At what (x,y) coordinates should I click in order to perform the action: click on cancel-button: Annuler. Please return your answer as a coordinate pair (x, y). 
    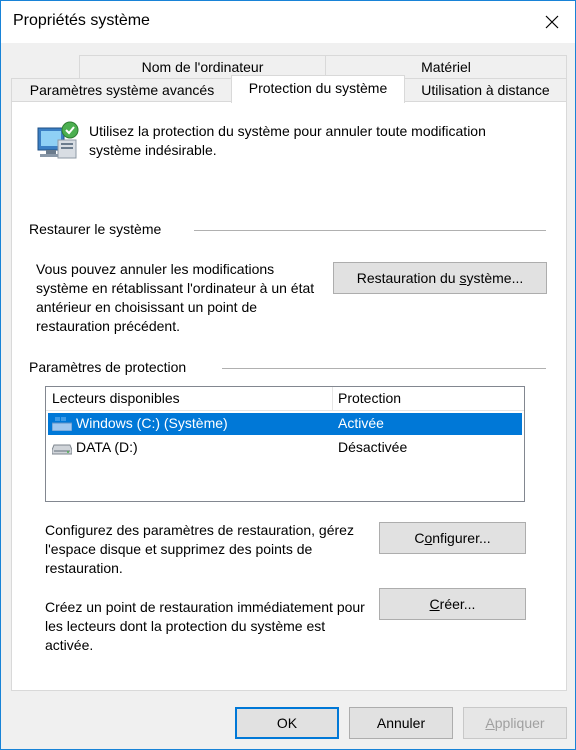
    Looking at the image, I should click on (401, 723).